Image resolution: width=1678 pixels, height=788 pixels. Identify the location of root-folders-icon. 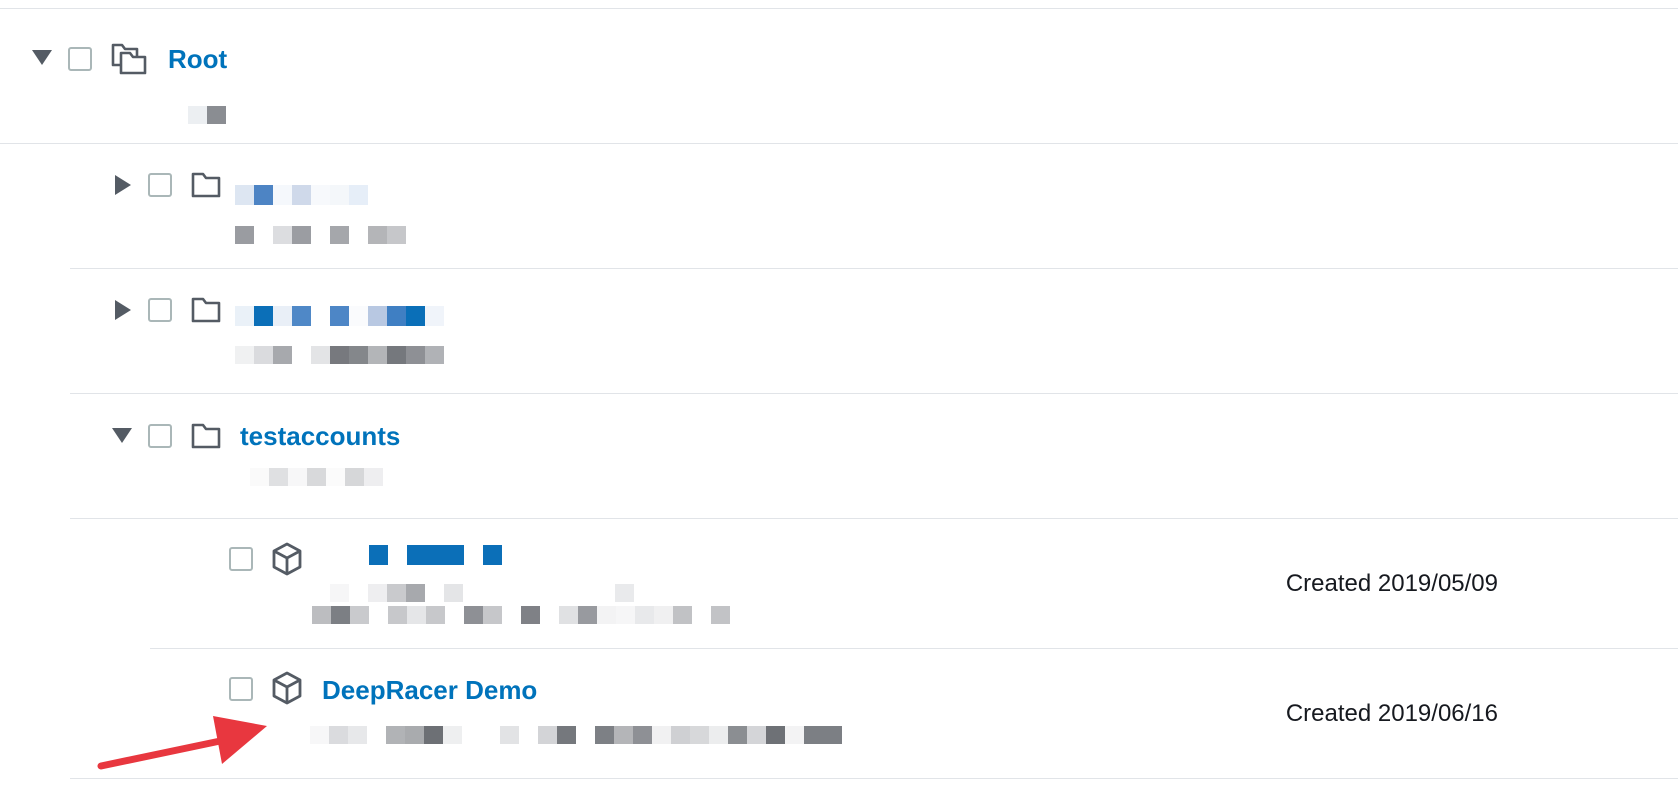
(129, 59).